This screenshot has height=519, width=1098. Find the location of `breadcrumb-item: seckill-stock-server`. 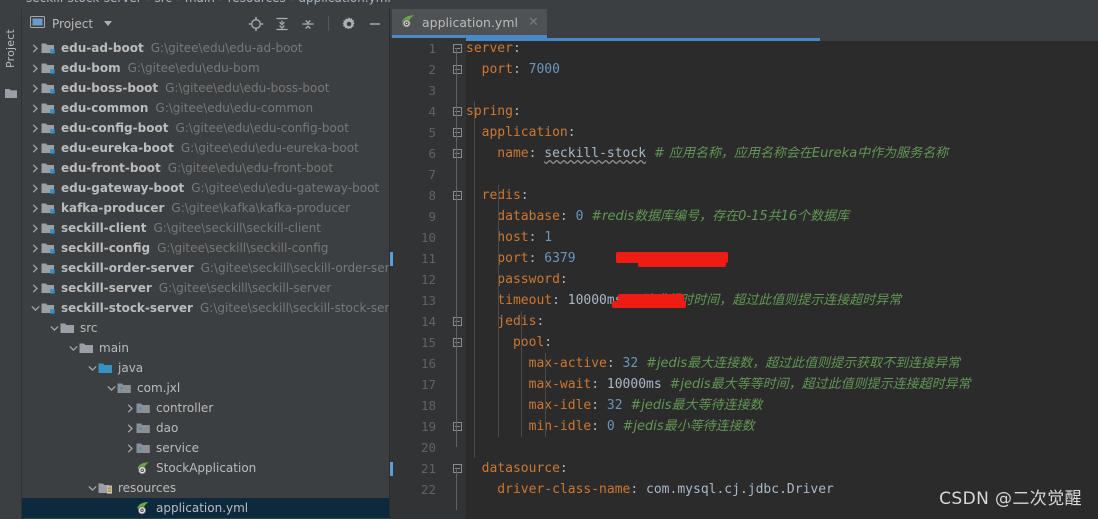

breadcrumb-item: seckill-stock-server is located at coordinates (84, 2).